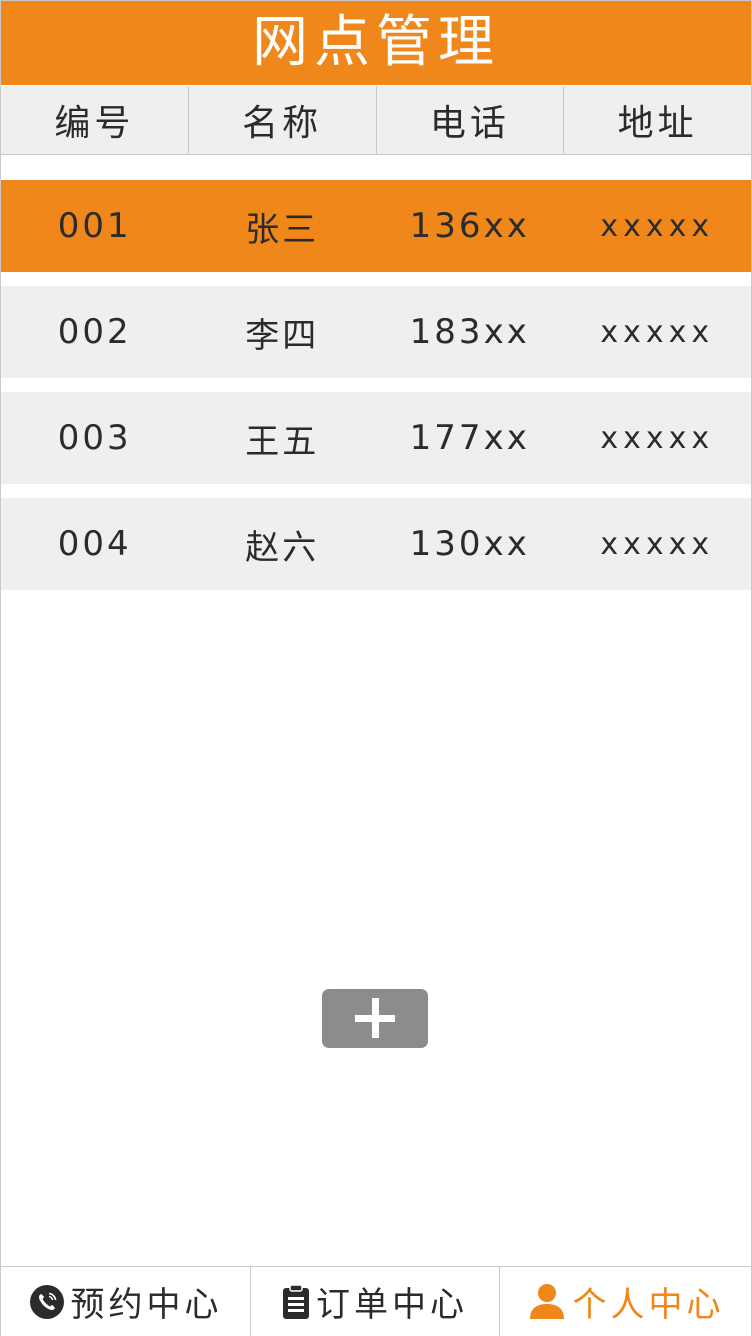  Describe the element at coordinates (376, 332) in the screenshot. I see `table-row: 002 李四 183xx xxxxx` at that location.